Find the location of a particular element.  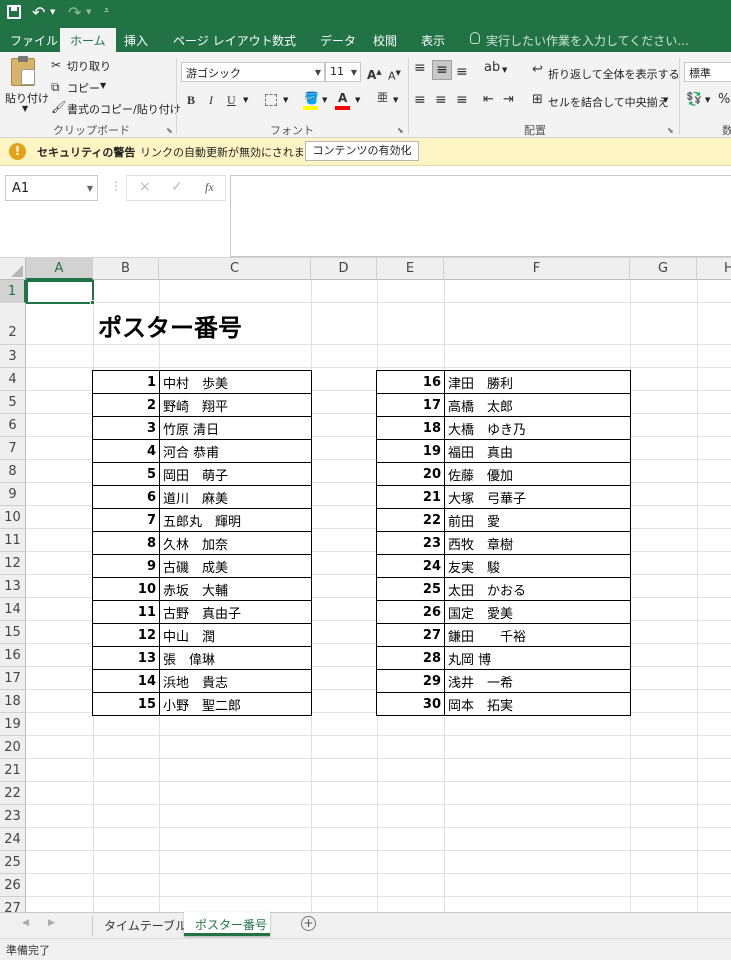

presenter-name-cell: 太田 かおる is located at coordinates (537, 589).